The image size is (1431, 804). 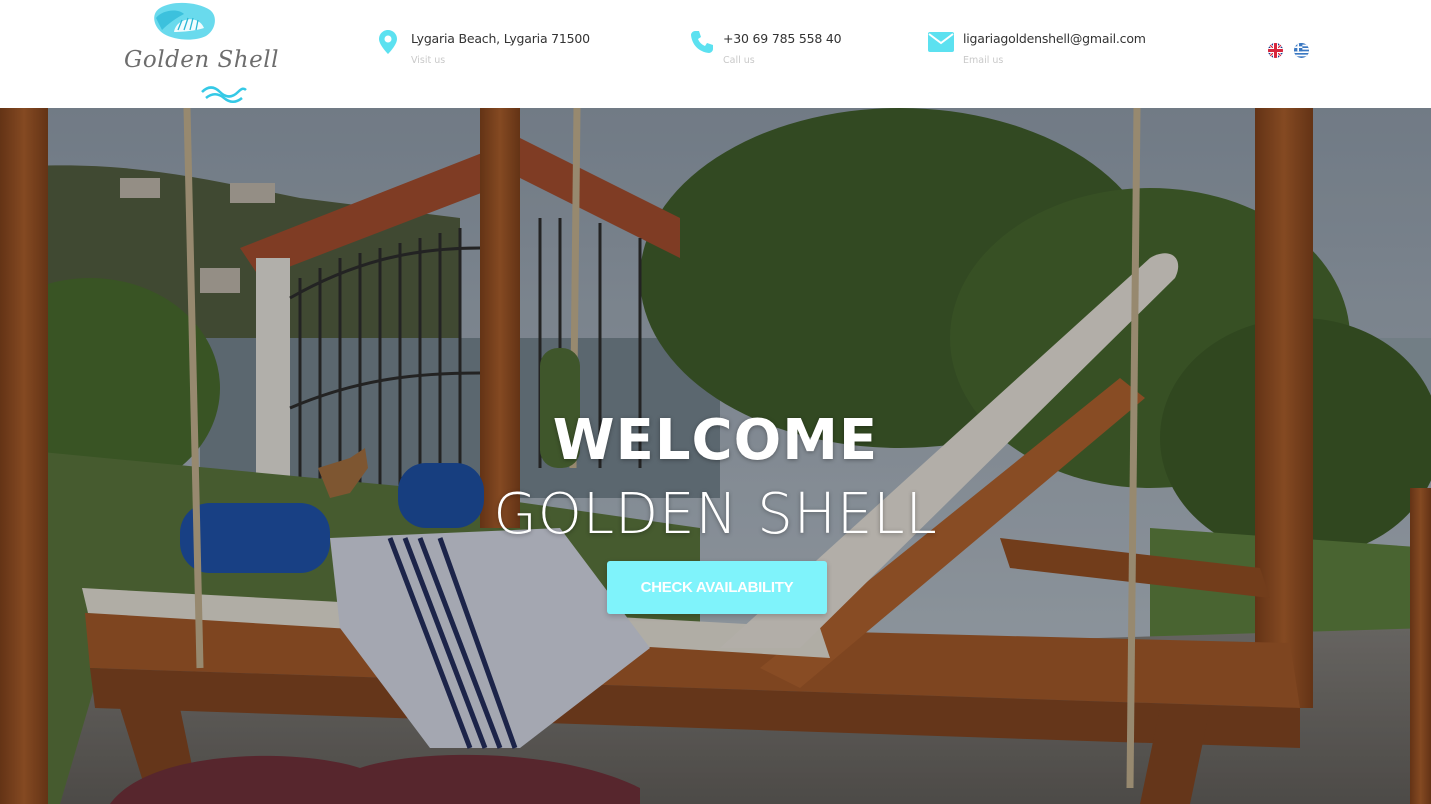 I want to click on language-switcher, so click(x=1288, y=51).